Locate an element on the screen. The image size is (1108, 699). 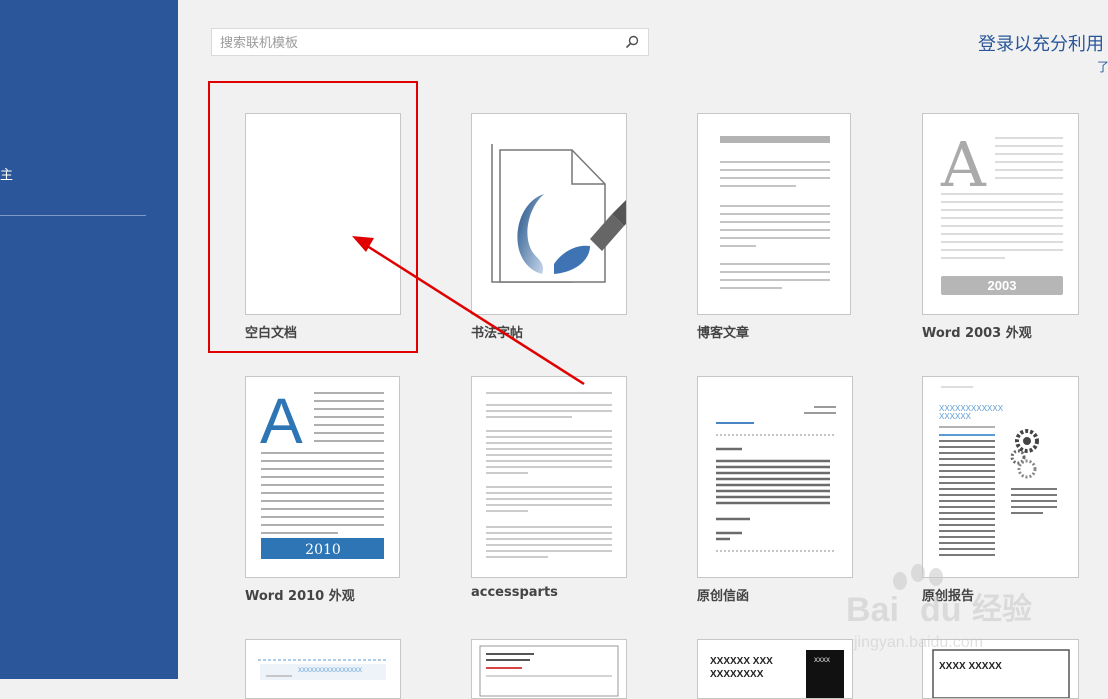
template-thumbnail: XXXXXXXXXXXXXXXX is located at coordinates (323, 669).